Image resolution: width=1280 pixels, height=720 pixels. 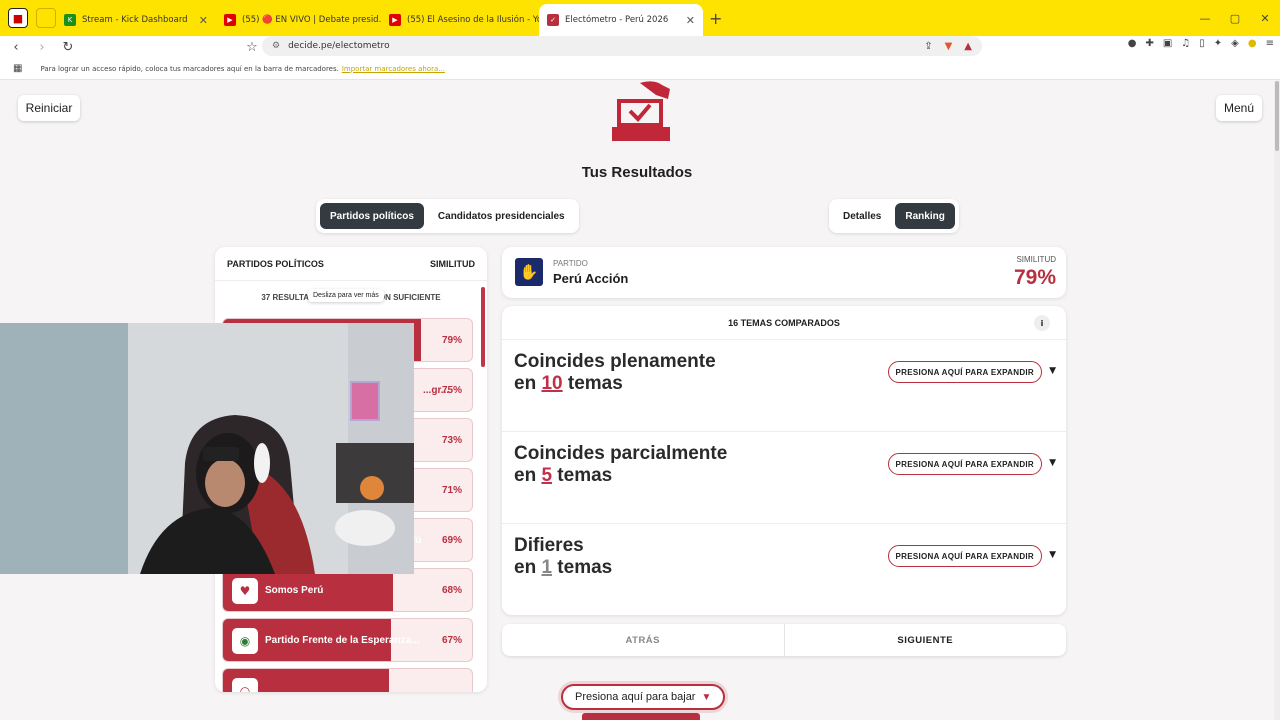 What do you see at coordinates (1167, 43) in the screenshot?
I see `screenshot-icon: ▣` at bounding box center [1167, 43].